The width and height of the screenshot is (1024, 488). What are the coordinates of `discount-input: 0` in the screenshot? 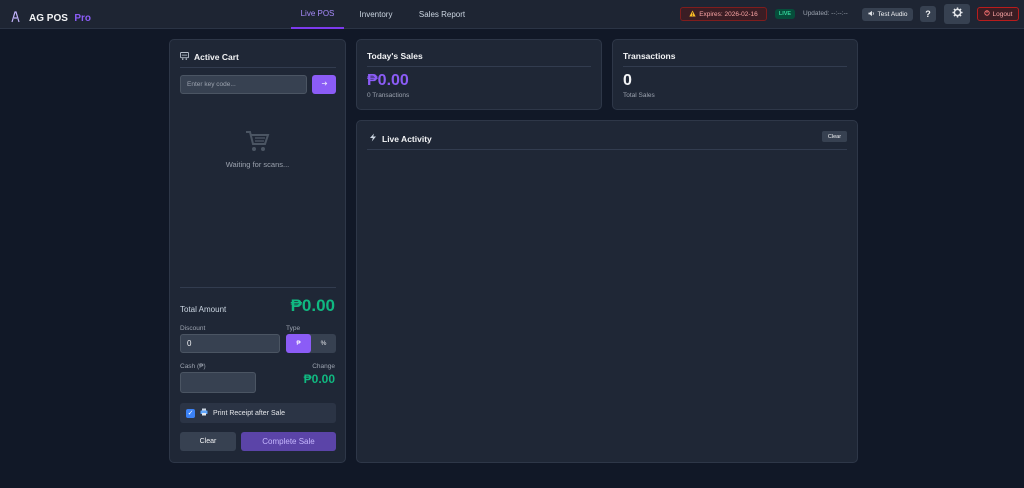 It's located at (230, 343).